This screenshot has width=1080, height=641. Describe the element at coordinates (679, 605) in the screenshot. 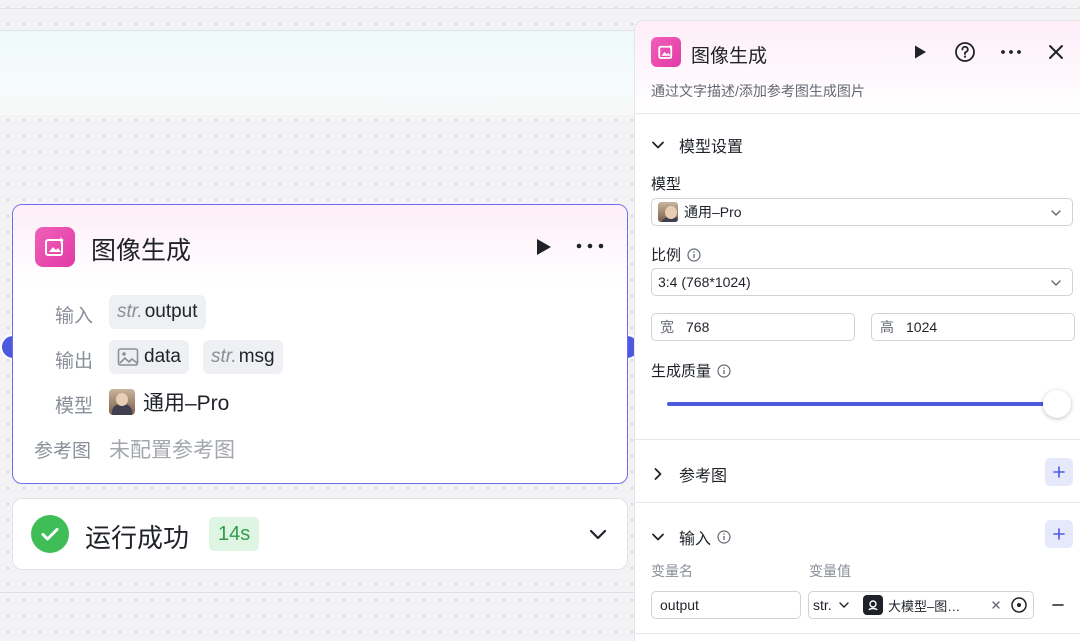

I see `variable-name-value: output` at that location.